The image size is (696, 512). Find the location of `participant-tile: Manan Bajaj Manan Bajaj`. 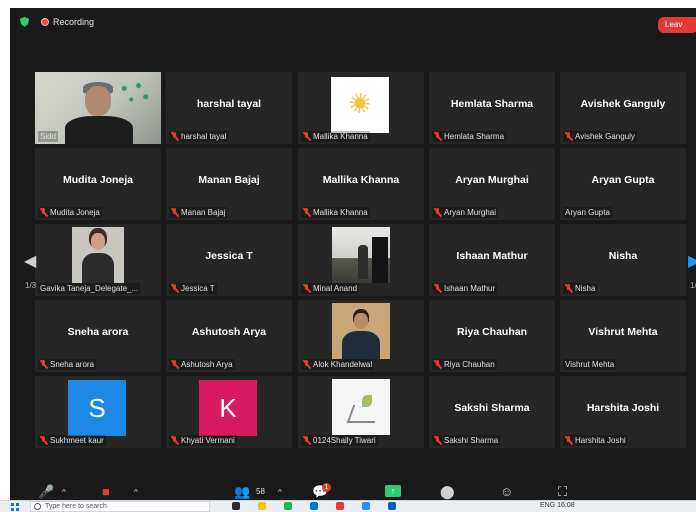

participant-tile: Manan Bajaj Manan Bajaj is located at coordinates (229, 184).